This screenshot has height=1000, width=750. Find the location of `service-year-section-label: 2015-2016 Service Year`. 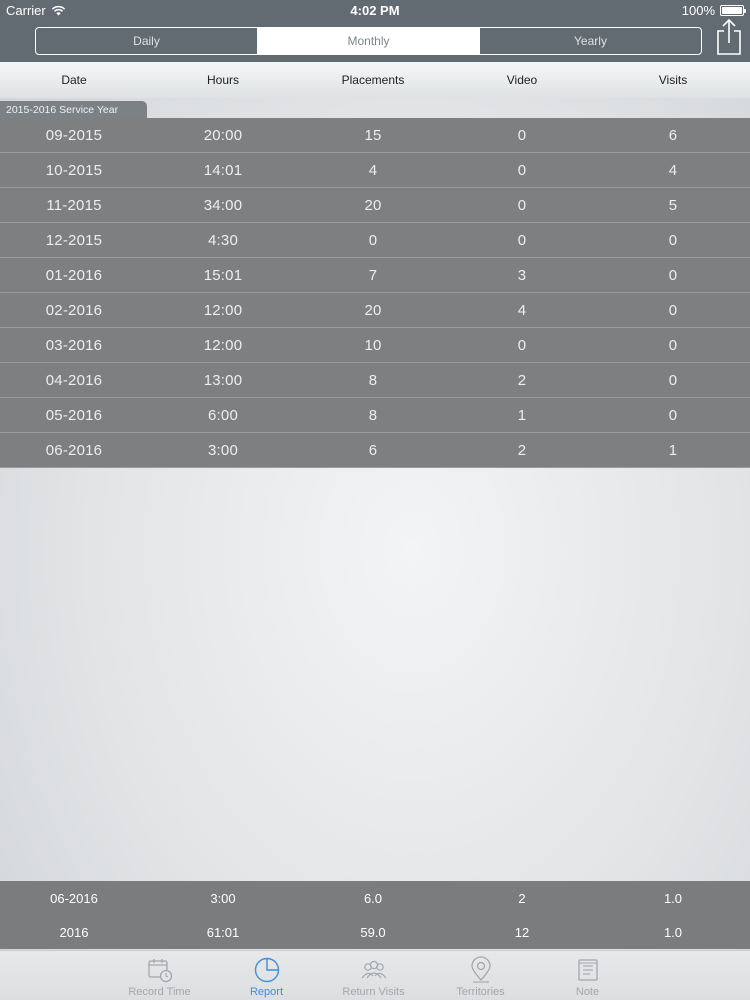

service-year-section-label: 2015-2016 Service Year is located at coordinates (73, 110).